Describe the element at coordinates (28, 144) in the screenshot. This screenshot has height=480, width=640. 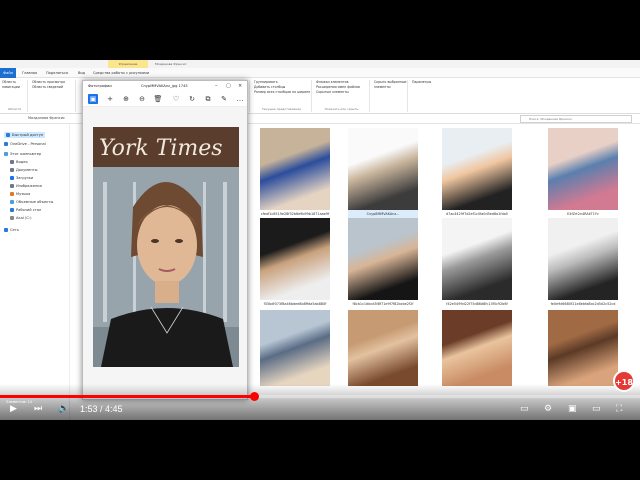
I see `sidebar-item-label: OneDrive - Personal` at that location.